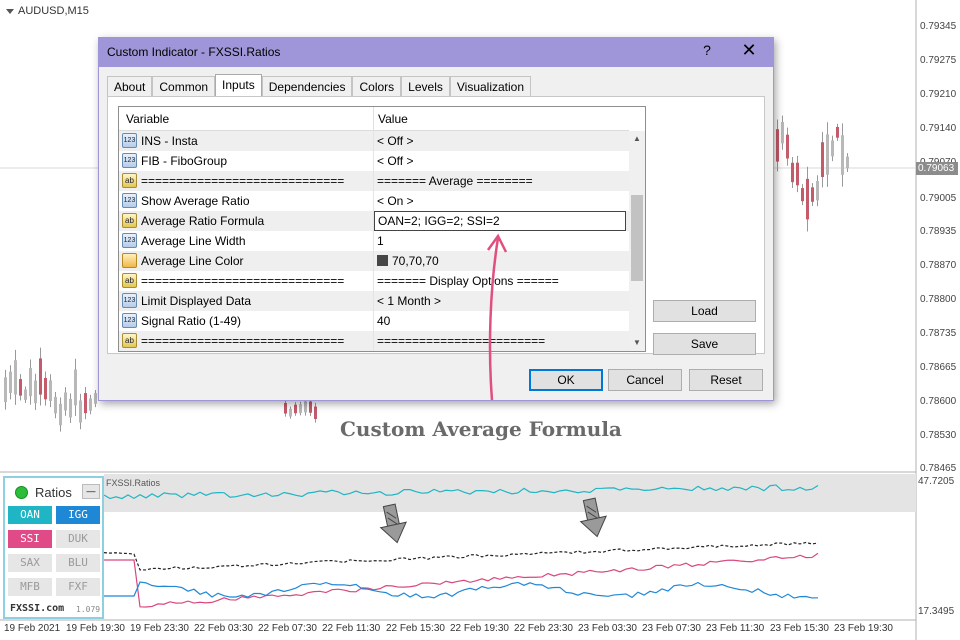  I want to click on ratio-button-blu: BLU, so click(78, 563).